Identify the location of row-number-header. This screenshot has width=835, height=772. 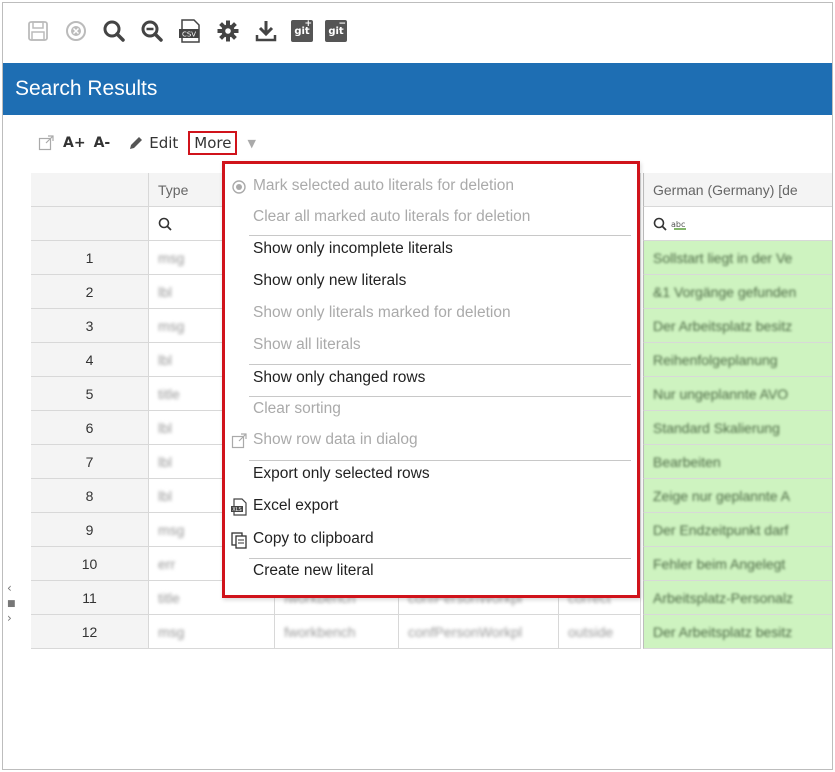
(90, 190).